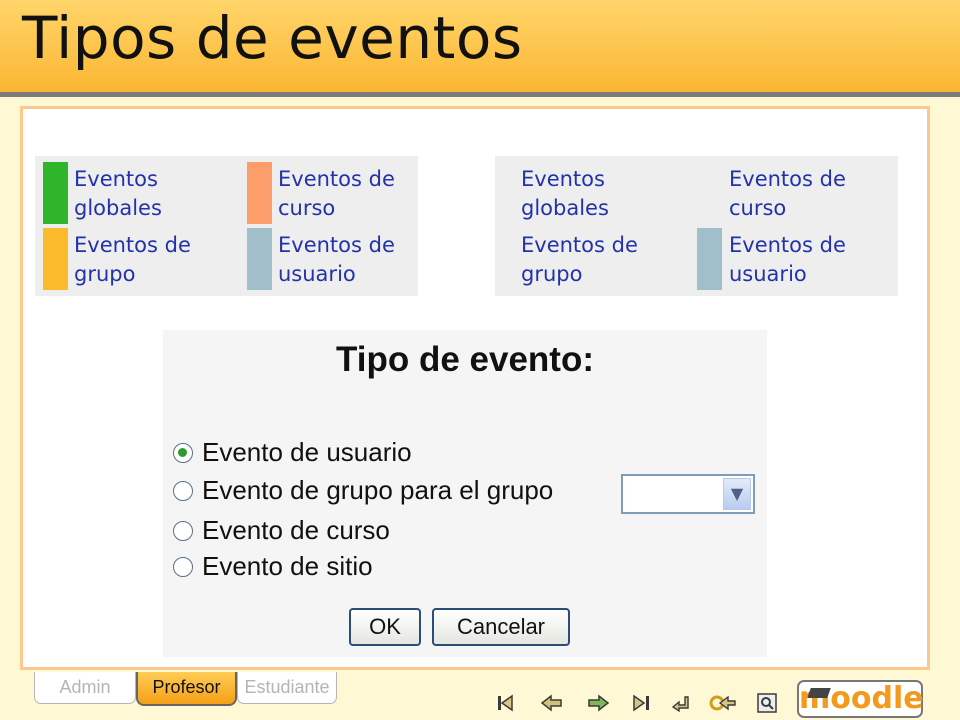  Describe the element at coordinates (680, 703) in the screenshot. I see `return-icon` at that location.